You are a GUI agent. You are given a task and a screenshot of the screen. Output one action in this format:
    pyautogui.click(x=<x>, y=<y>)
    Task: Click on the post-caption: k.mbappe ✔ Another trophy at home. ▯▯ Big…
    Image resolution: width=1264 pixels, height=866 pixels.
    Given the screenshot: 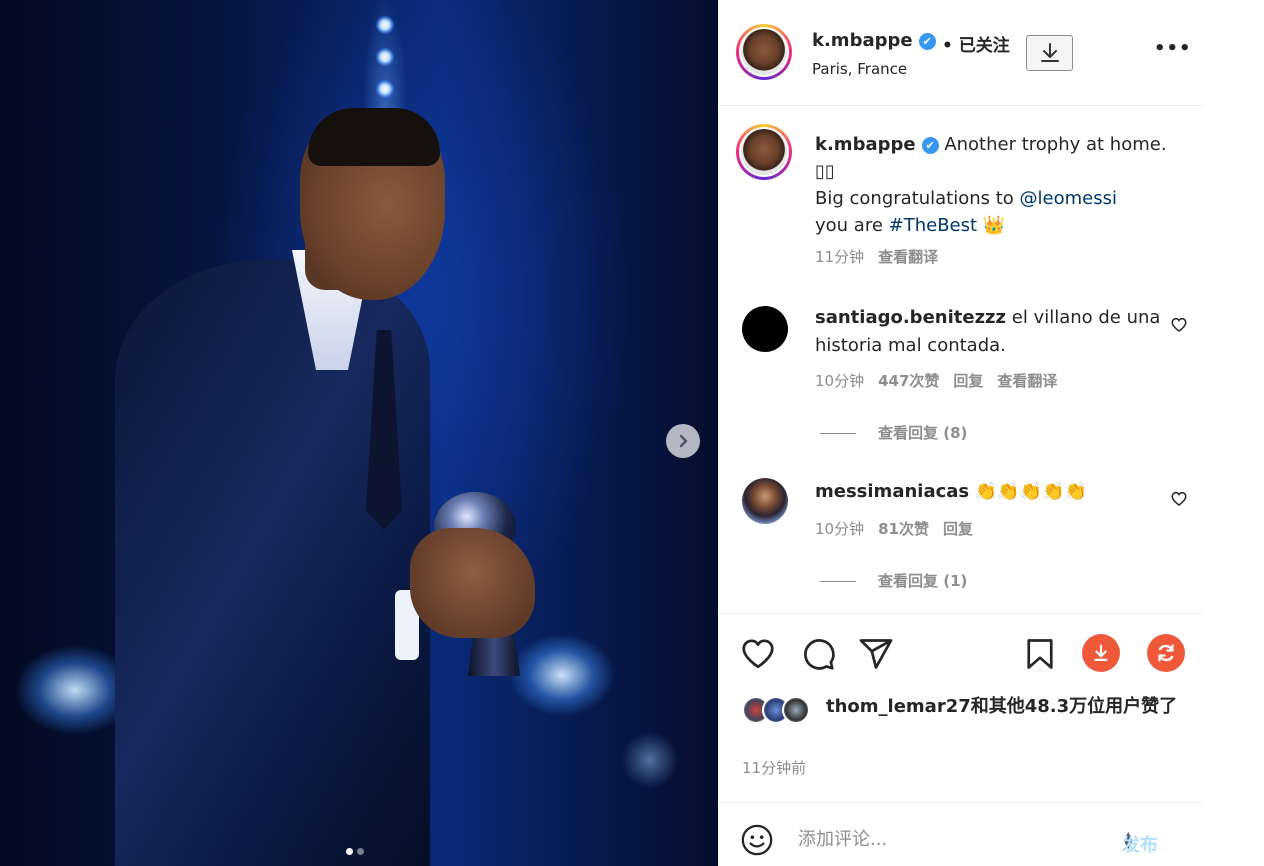 What is the action you would take?
    pyautogui.click(x=960, y=201)
    